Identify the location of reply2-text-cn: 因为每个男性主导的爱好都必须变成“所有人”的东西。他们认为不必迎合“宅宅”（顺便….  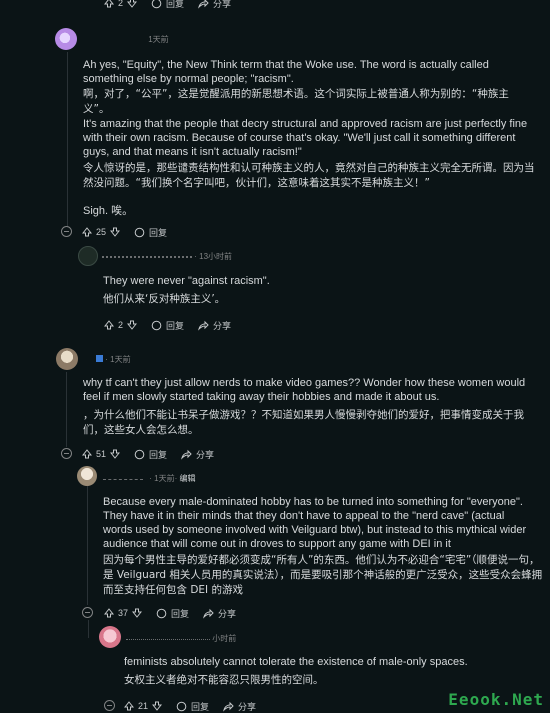
(323, 575).